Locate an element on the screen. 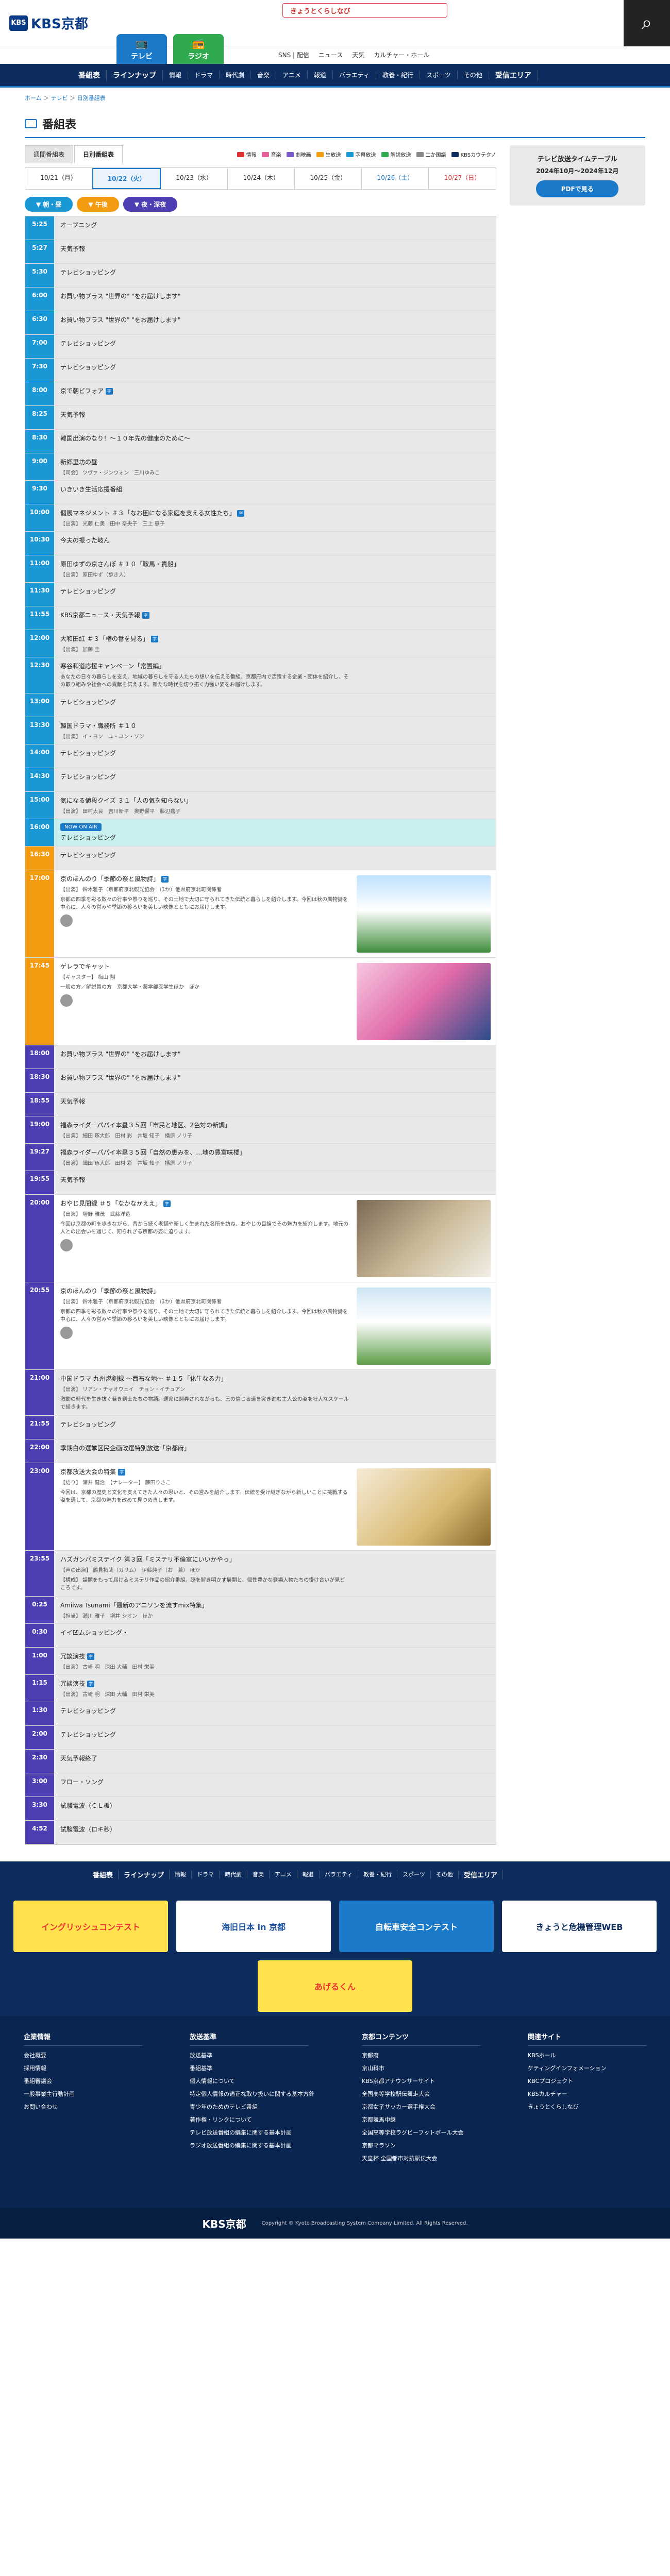  program-title: 天気予報 is located at coordinates (275, 248).